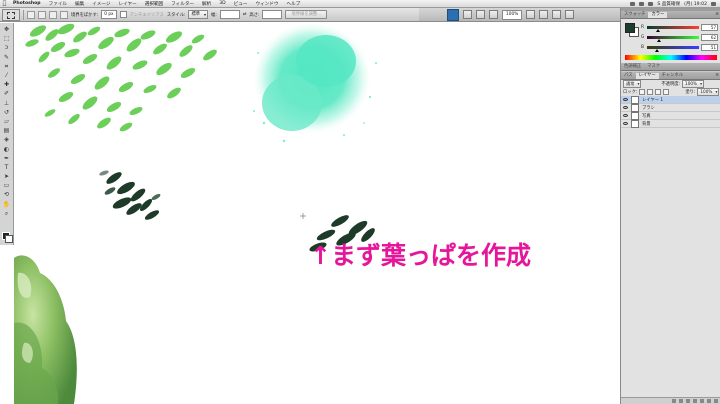 The height and width of the screenshot is (404, 720). What do you see at coordinates (7, 168) in the screenshot?
I see `type-tool-icon: T` at bounding box center [7, 168].